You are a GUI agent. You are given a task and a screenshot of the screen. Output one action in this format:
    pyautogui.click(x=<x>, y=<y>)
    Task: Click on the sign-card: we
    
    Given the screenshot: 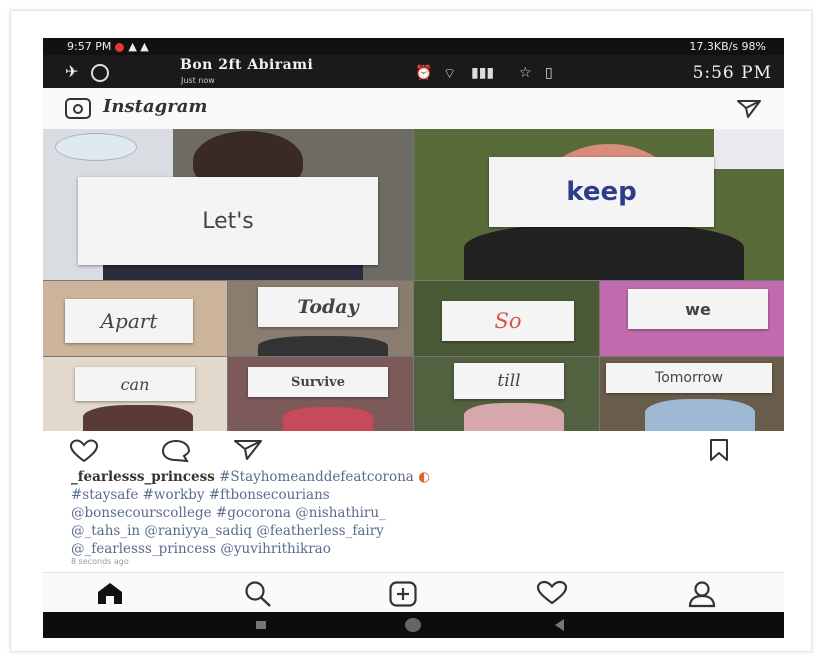 What is the action you would take?
    pyautogui.click(x=698, y=309)
    